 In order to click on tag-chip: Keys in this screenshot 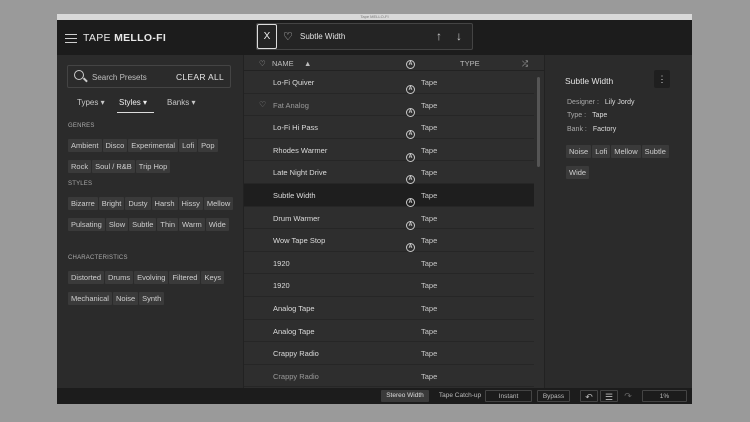, I will do `click(213, 277)`.